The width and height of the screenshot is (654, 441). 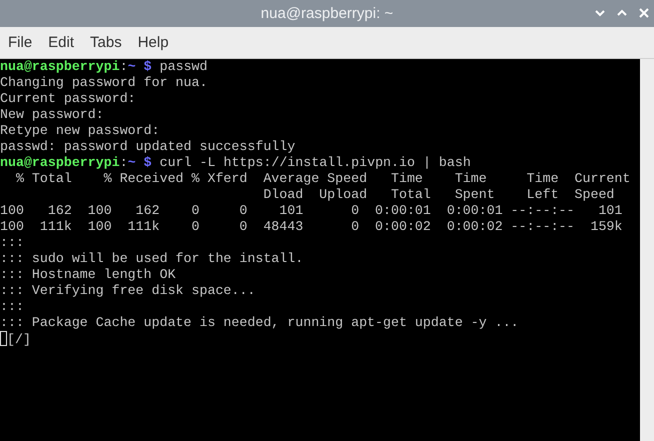 I want to click on output-line: 100 111k 100 111k 0 0 48443 0 0:00:02 0:00:02 --:--:-- 159k, so click(x=311, y=226).